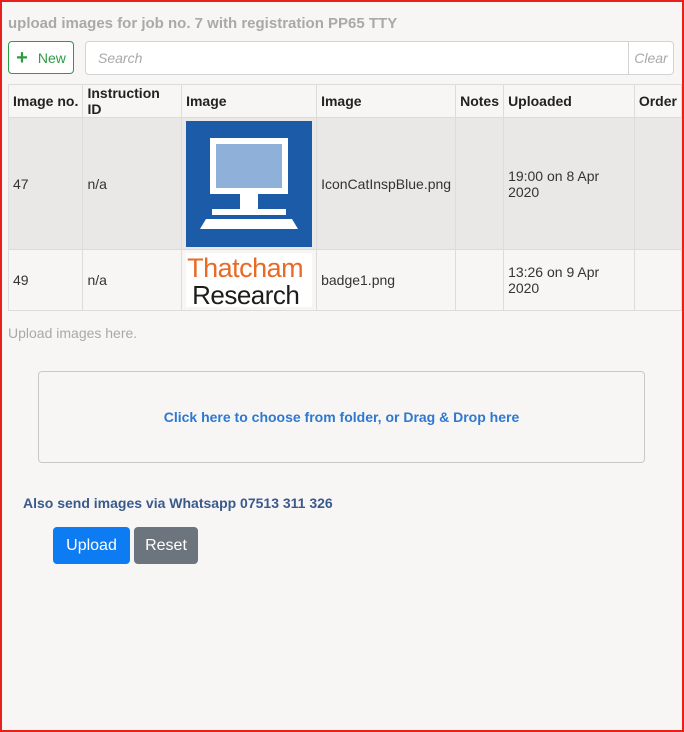 Image resolution: width=684 pixels, height=732 pixels. What do you see at coordinates (45, 101) in the screenshot?
I see `column-header-image-no: Image no.` at bounding box center [45, 101].